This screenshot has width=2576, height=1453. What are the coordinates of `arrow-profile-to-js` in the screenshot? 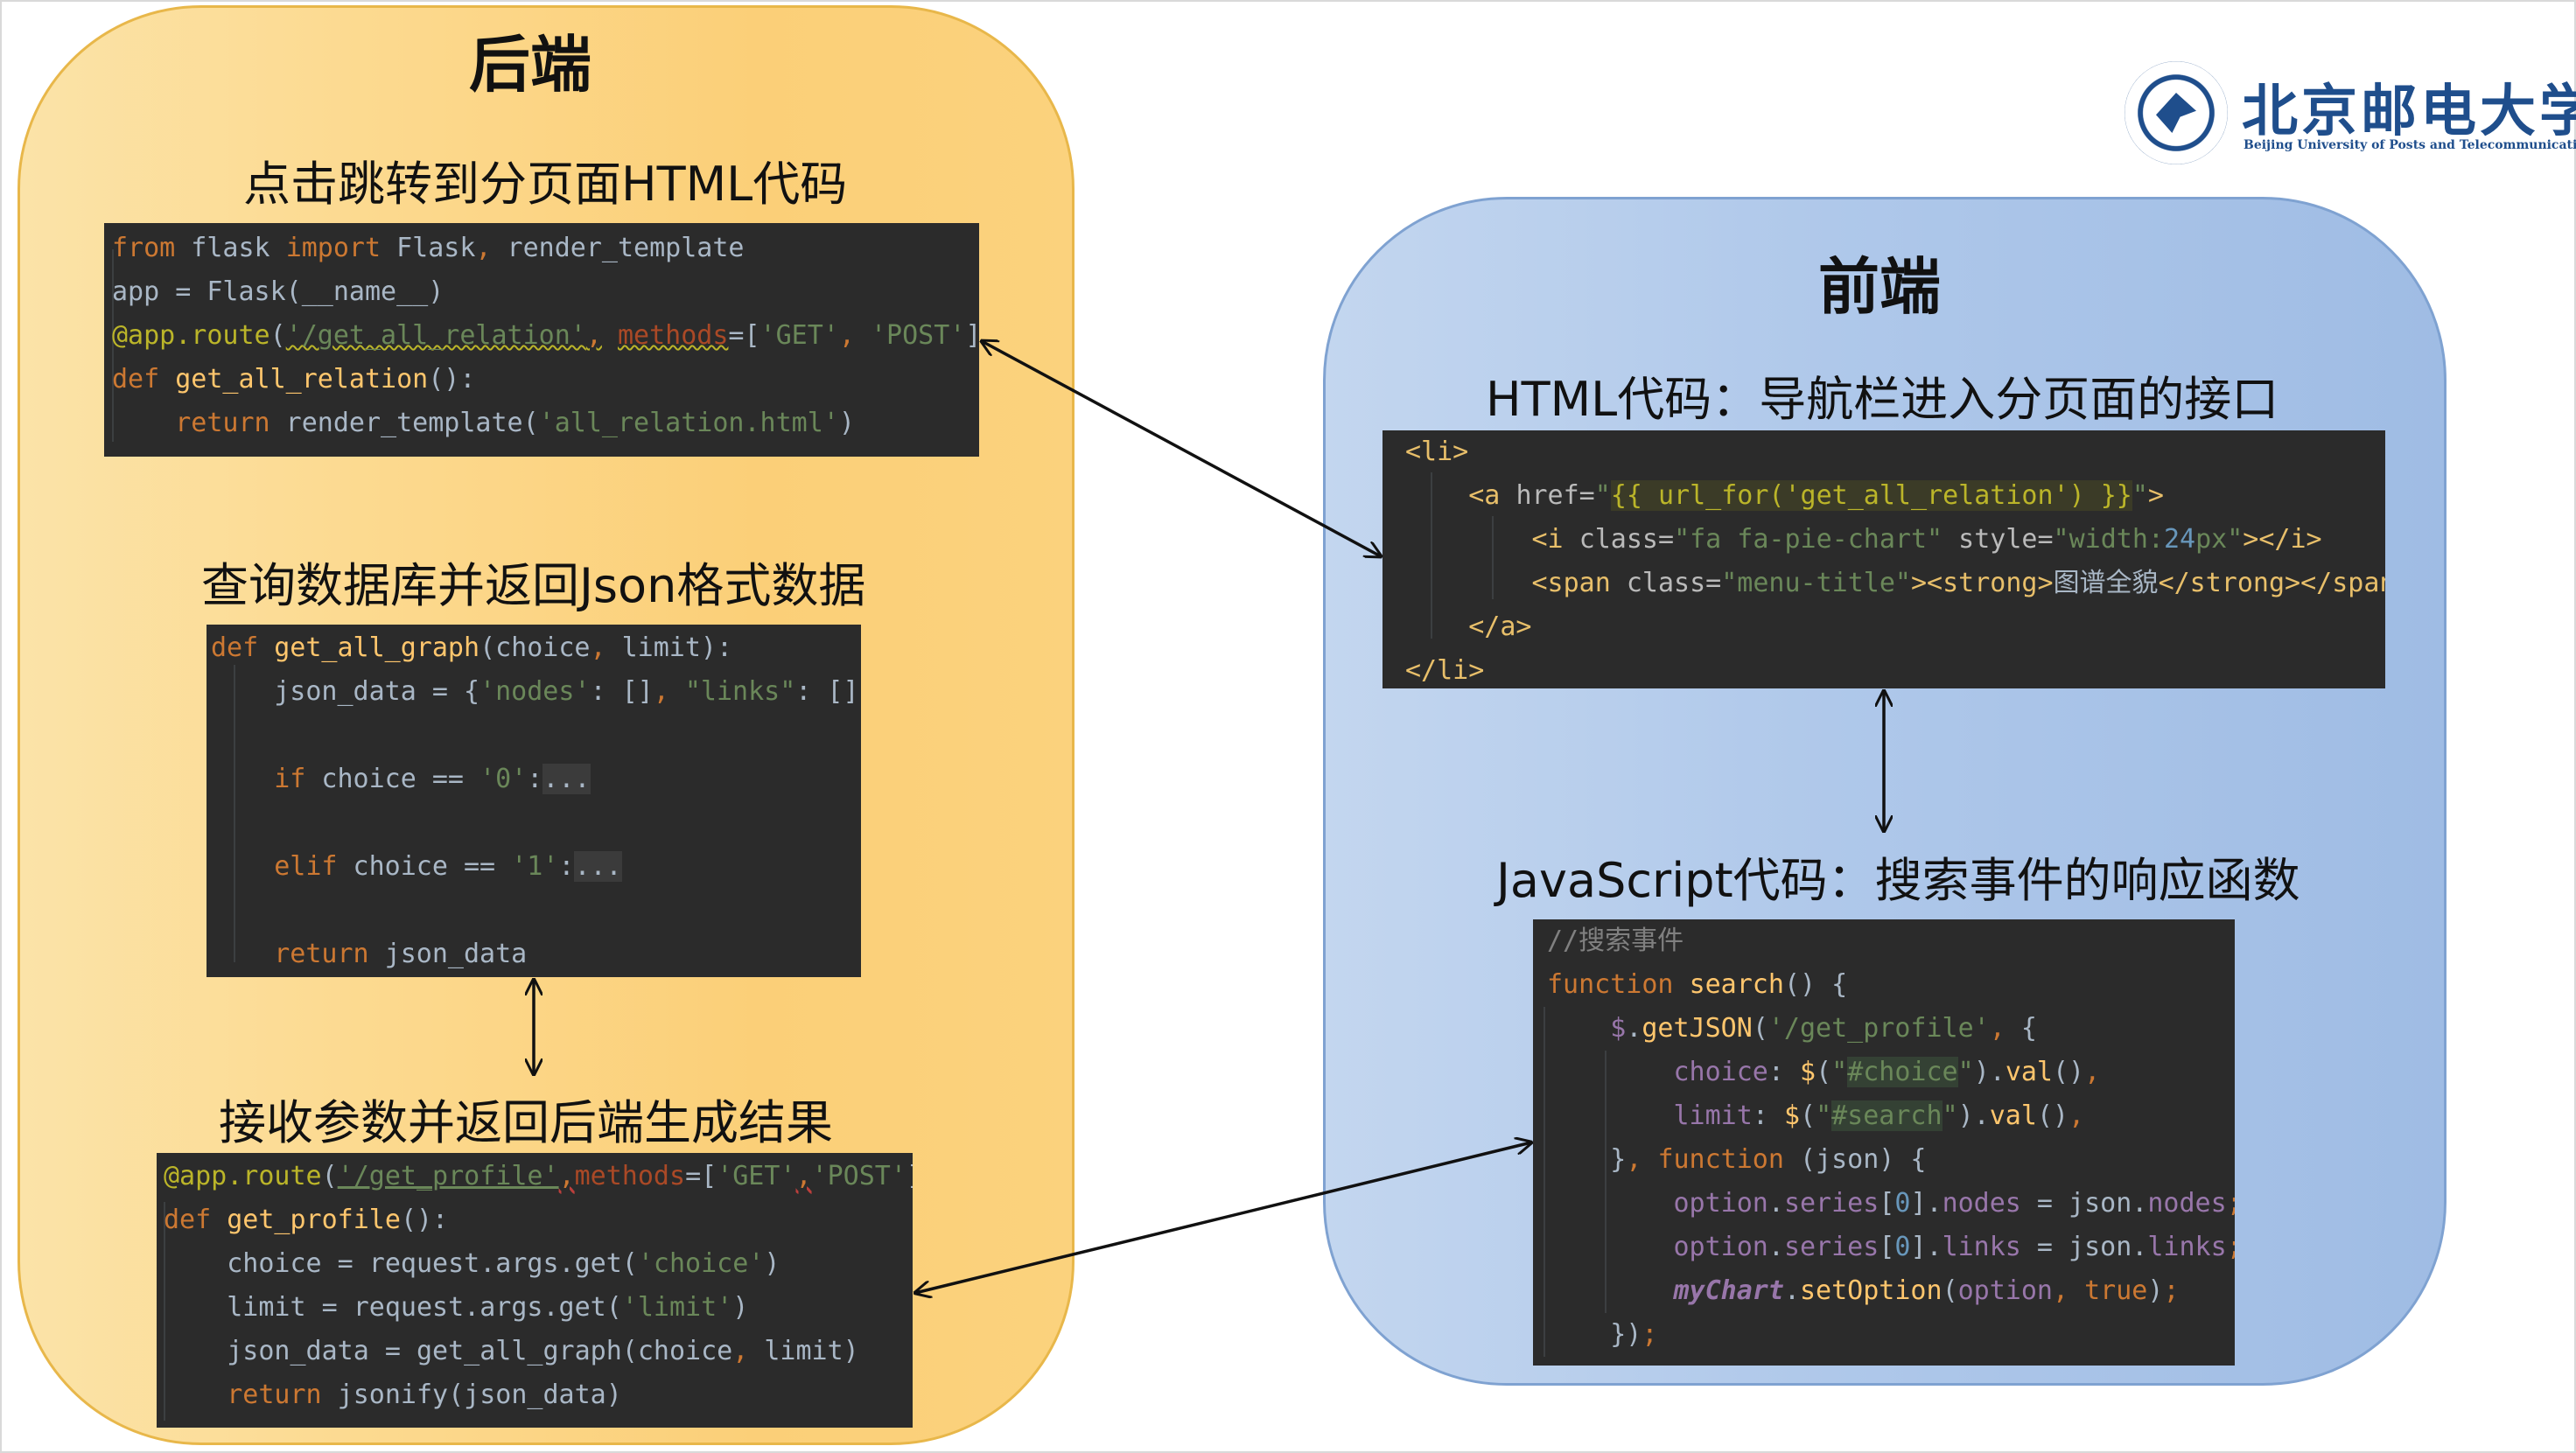 It's located at (1223, 1217).